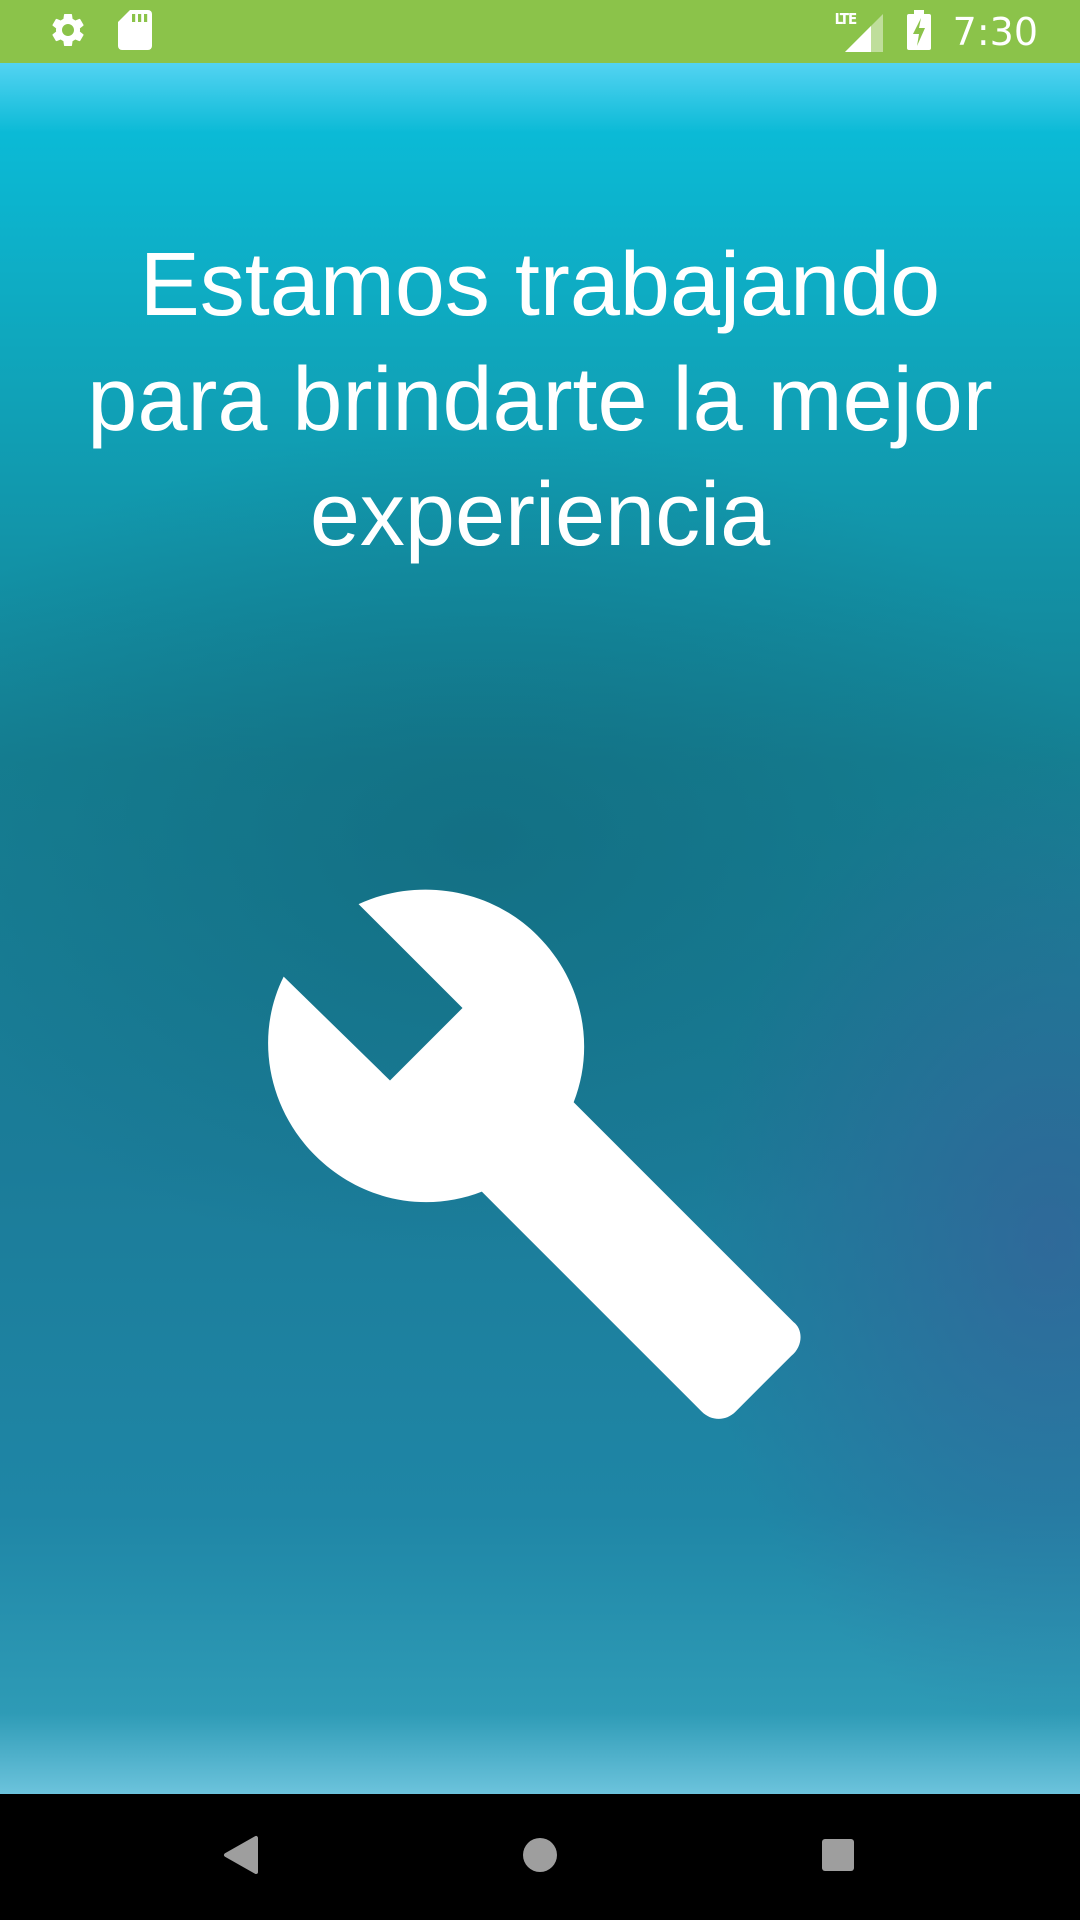 The width and height of the screenshot is (1080, 1920). Describe the element at coordinates (995, 32) in the screenshot. I see `clock: 7:30` at that location.